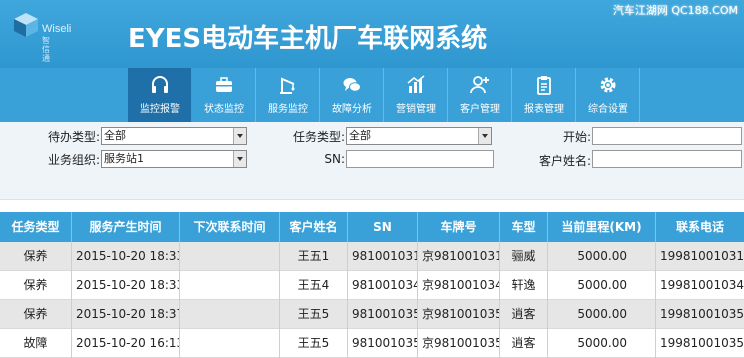 The width and height of the screenshot is (744, 358). What do you see at coordinates (26, 25) in the screenshot?
I see `logo-cube-icon` at bounding box center [26, 25].